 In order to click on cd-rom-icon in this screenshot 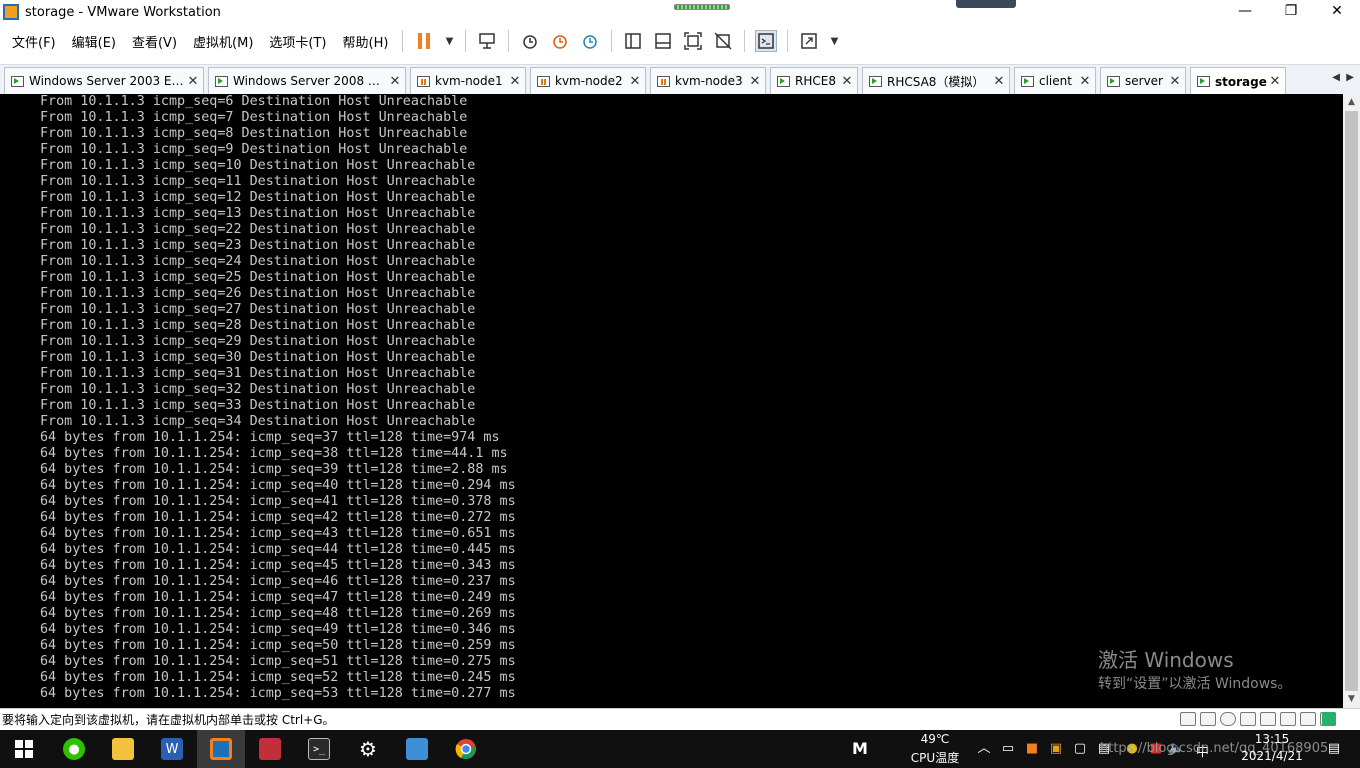, I will do `click(1228, 719)`.